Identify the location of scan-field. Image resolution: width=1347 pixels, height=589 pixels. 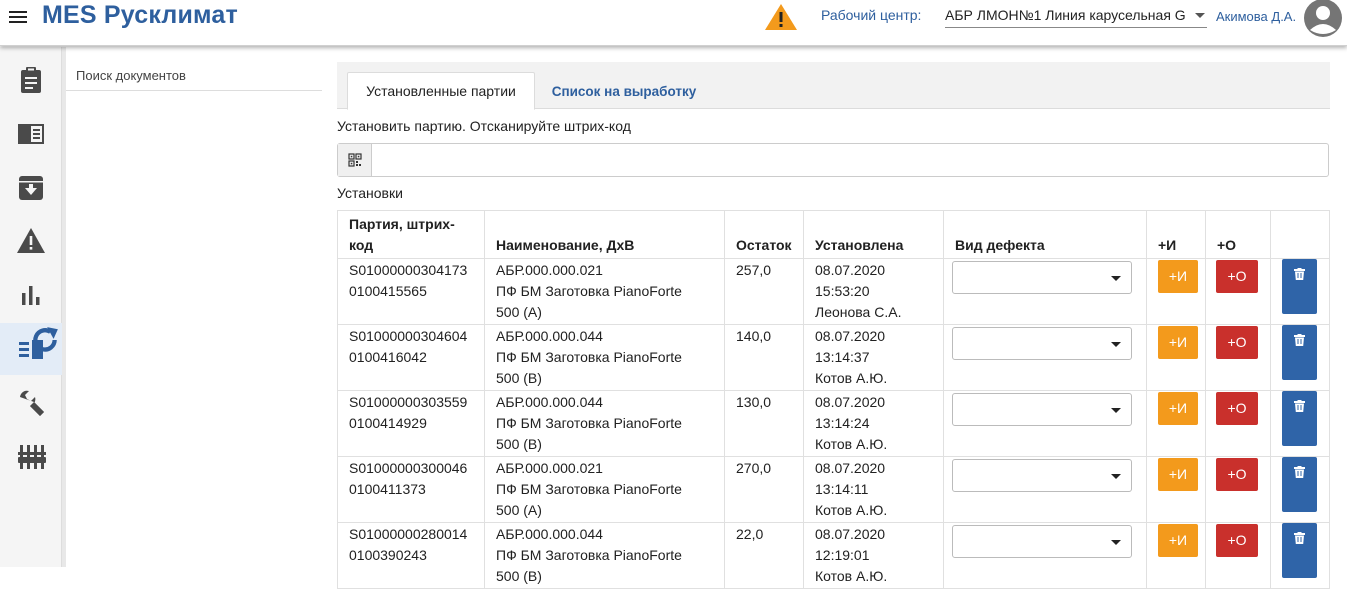
(833, 160).